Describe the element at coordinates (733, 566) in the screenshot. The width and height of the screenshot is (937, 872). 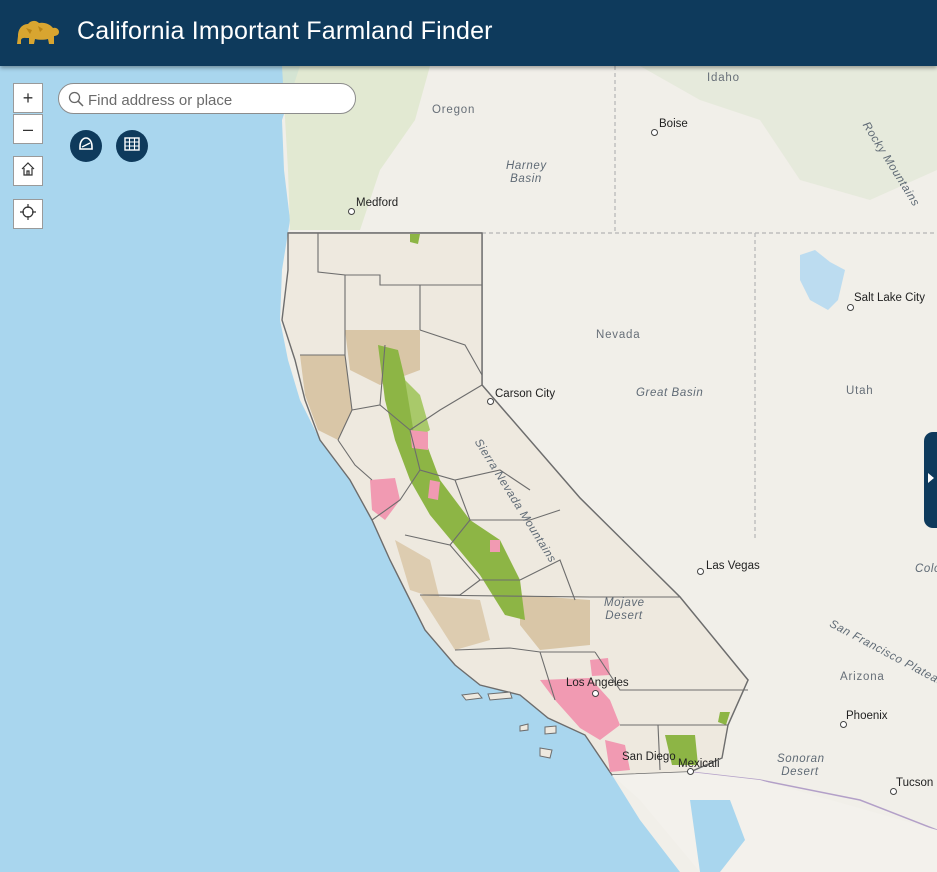
I see `label-las-vegas: Las Vegas` at that location.